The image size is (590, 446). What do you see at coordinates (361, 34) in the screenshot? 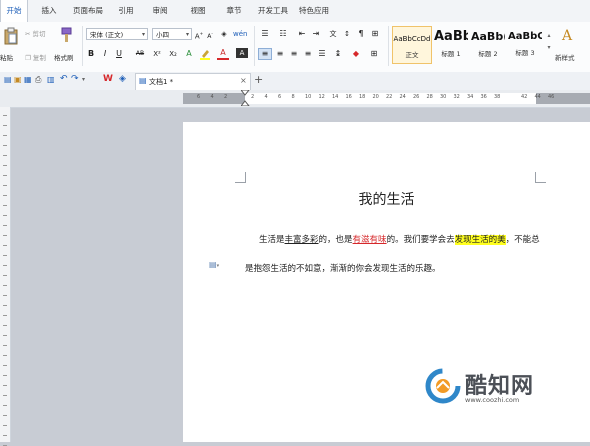
I see `show-marks-icon: ¶` at bounding box center [361, 34].